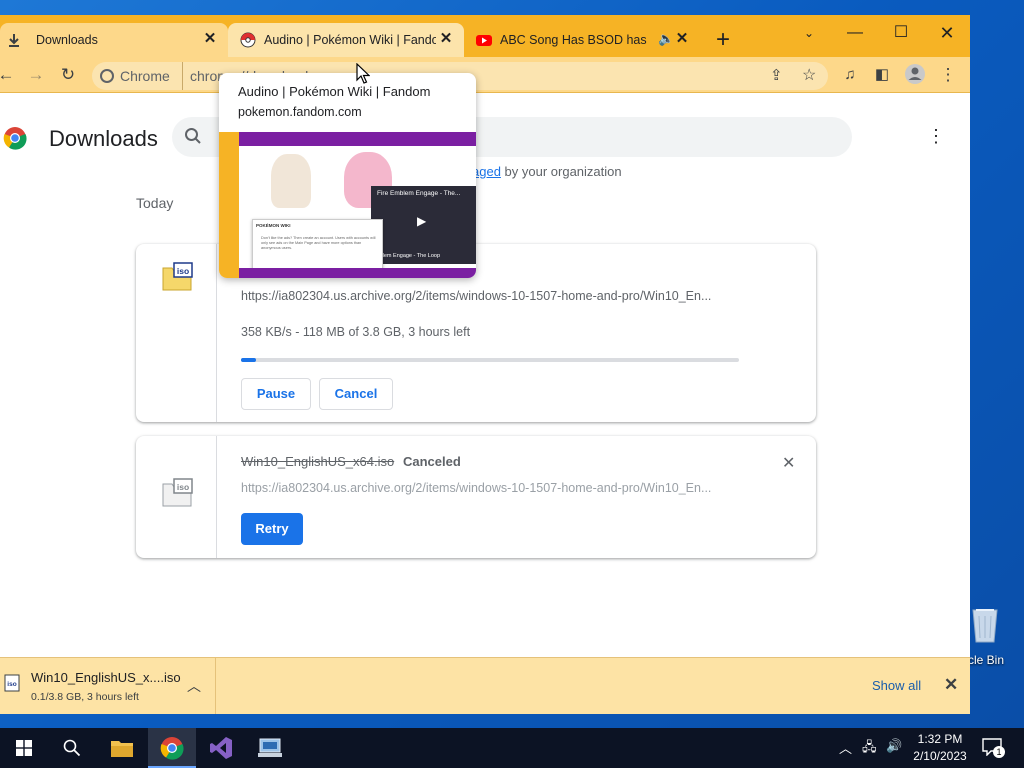  Describe the element at coordinates (947, 34) in the screenshot. I see `close-window-button: ✕` at that location.